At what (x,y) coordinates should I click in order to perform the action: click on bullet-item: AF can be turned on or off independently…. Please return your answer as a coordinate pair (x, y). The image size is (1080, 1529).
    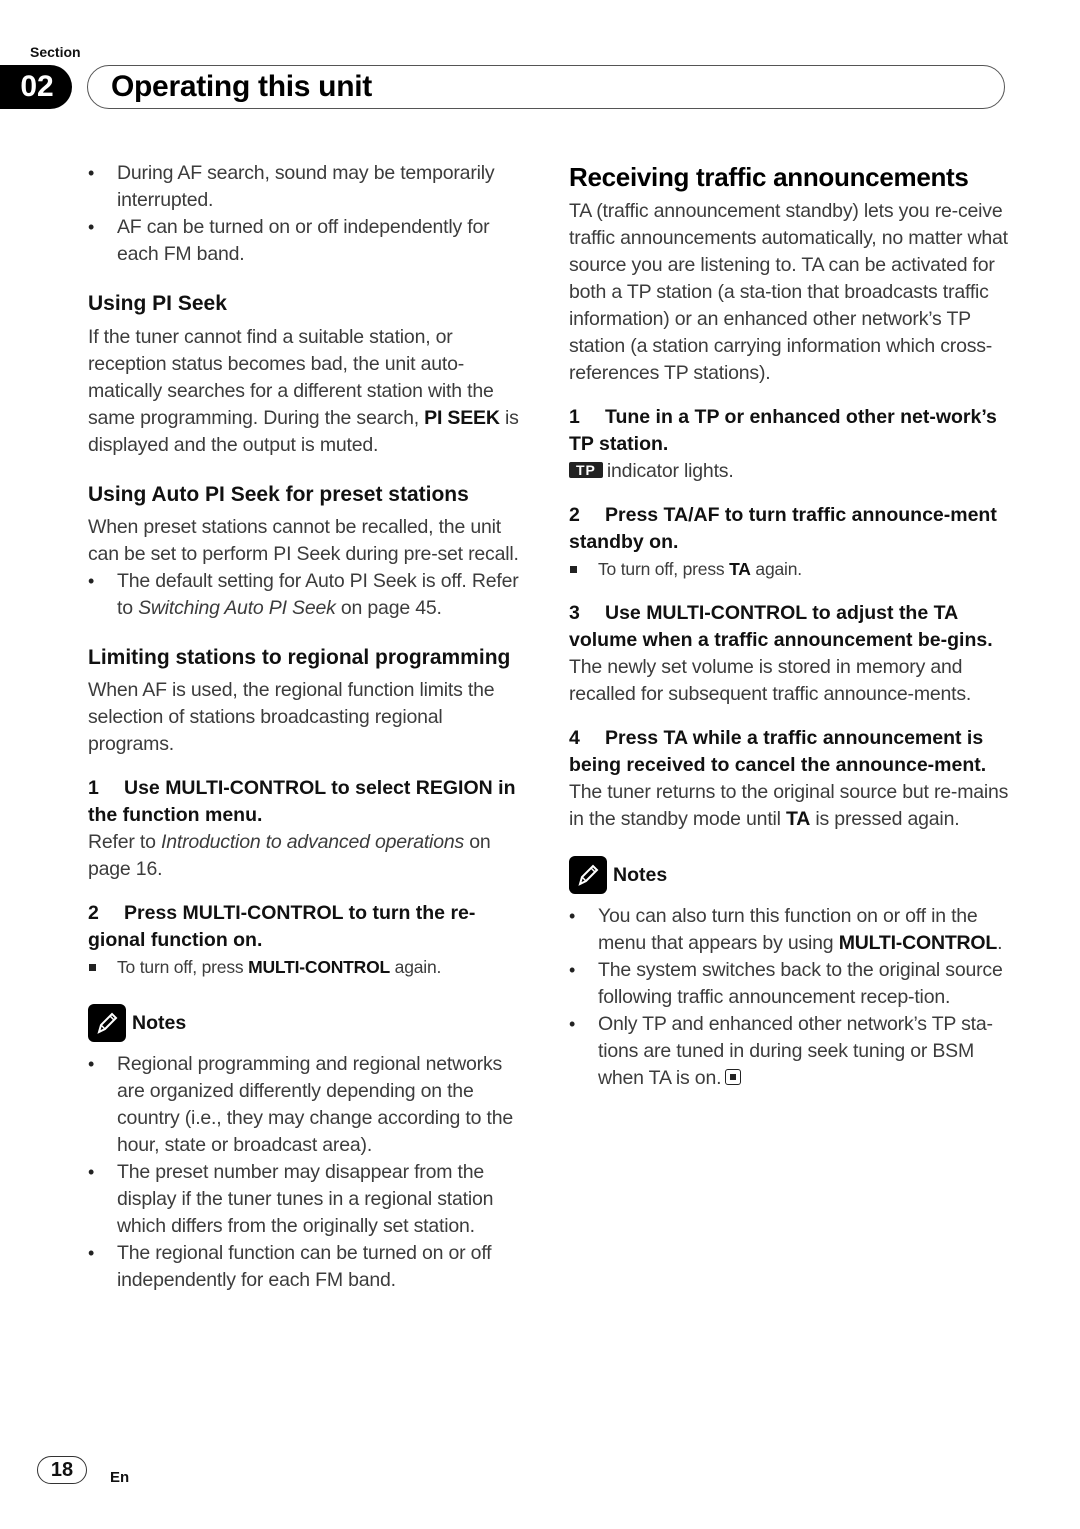
    Looking at the image, I should click on (308, 241).